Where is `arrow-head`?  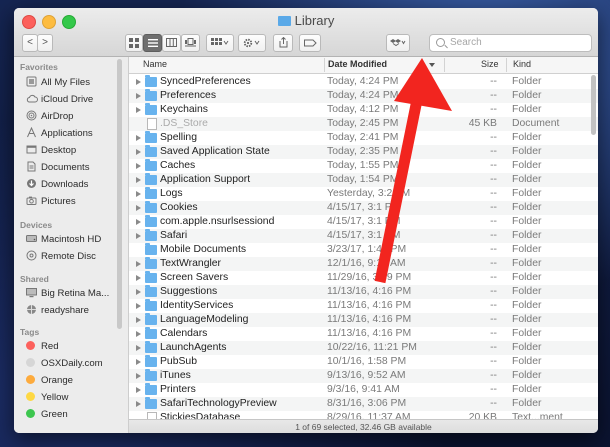 arrow-head is located at coordinates (423, 84).